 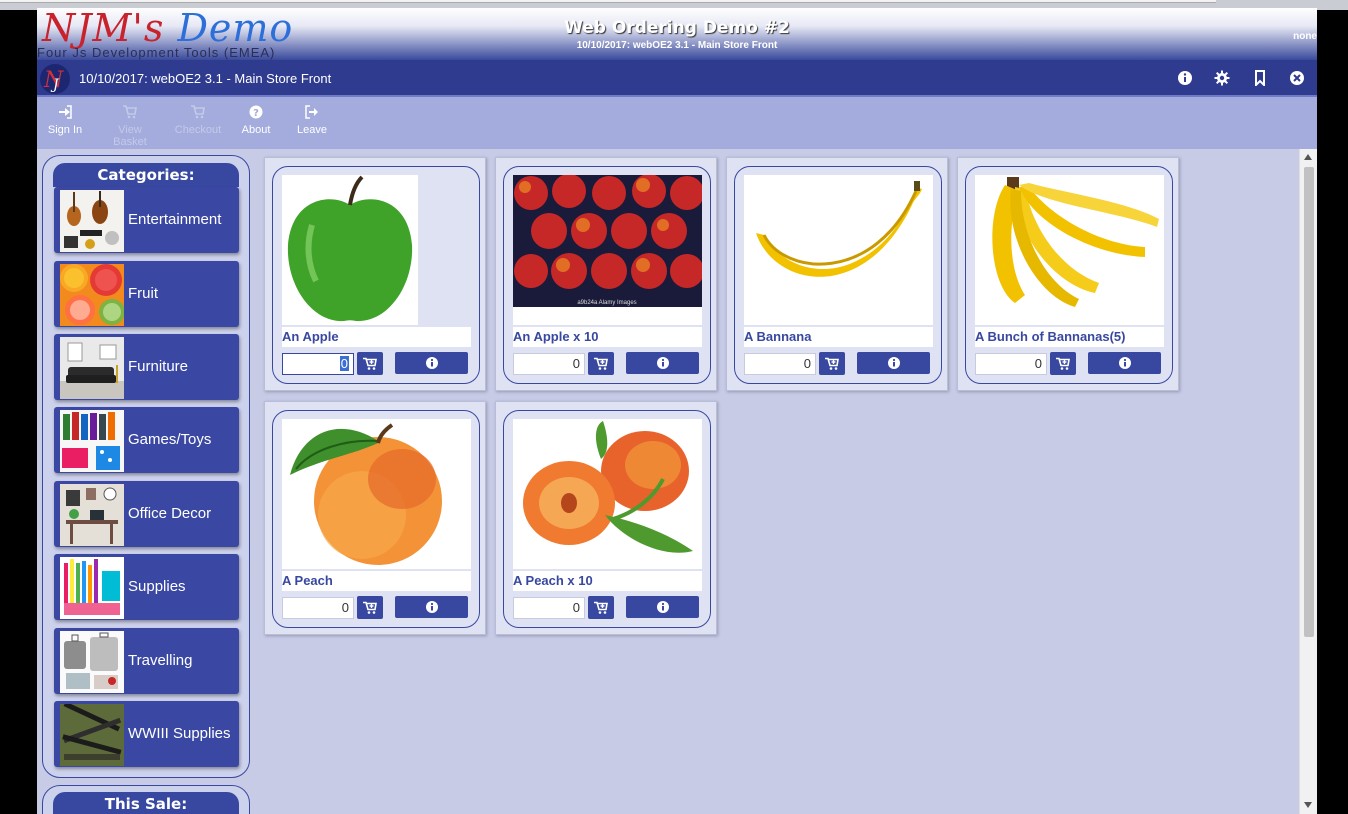 What do you see at coordinates (143, 293) in the screenshot?
I see `category-label: Fruit` at bounding box center [143, 293].